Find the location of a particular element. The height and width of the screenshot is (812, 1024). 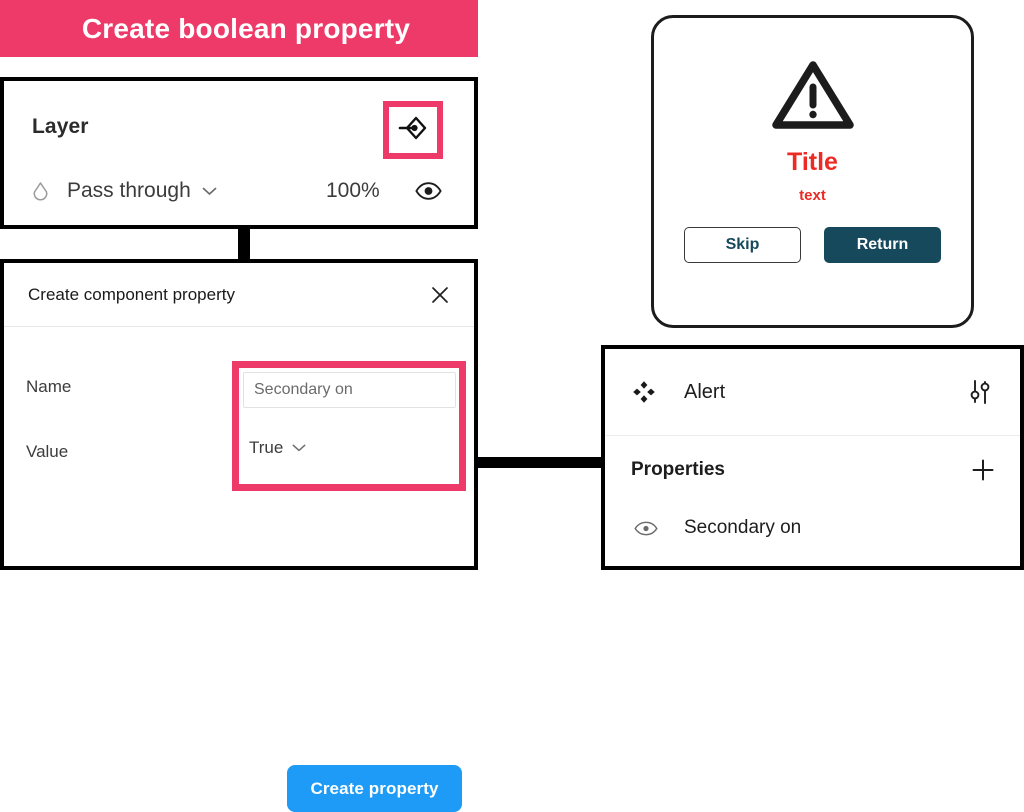

arrow-into-diamond-icon is located at coordinates (413, 130).